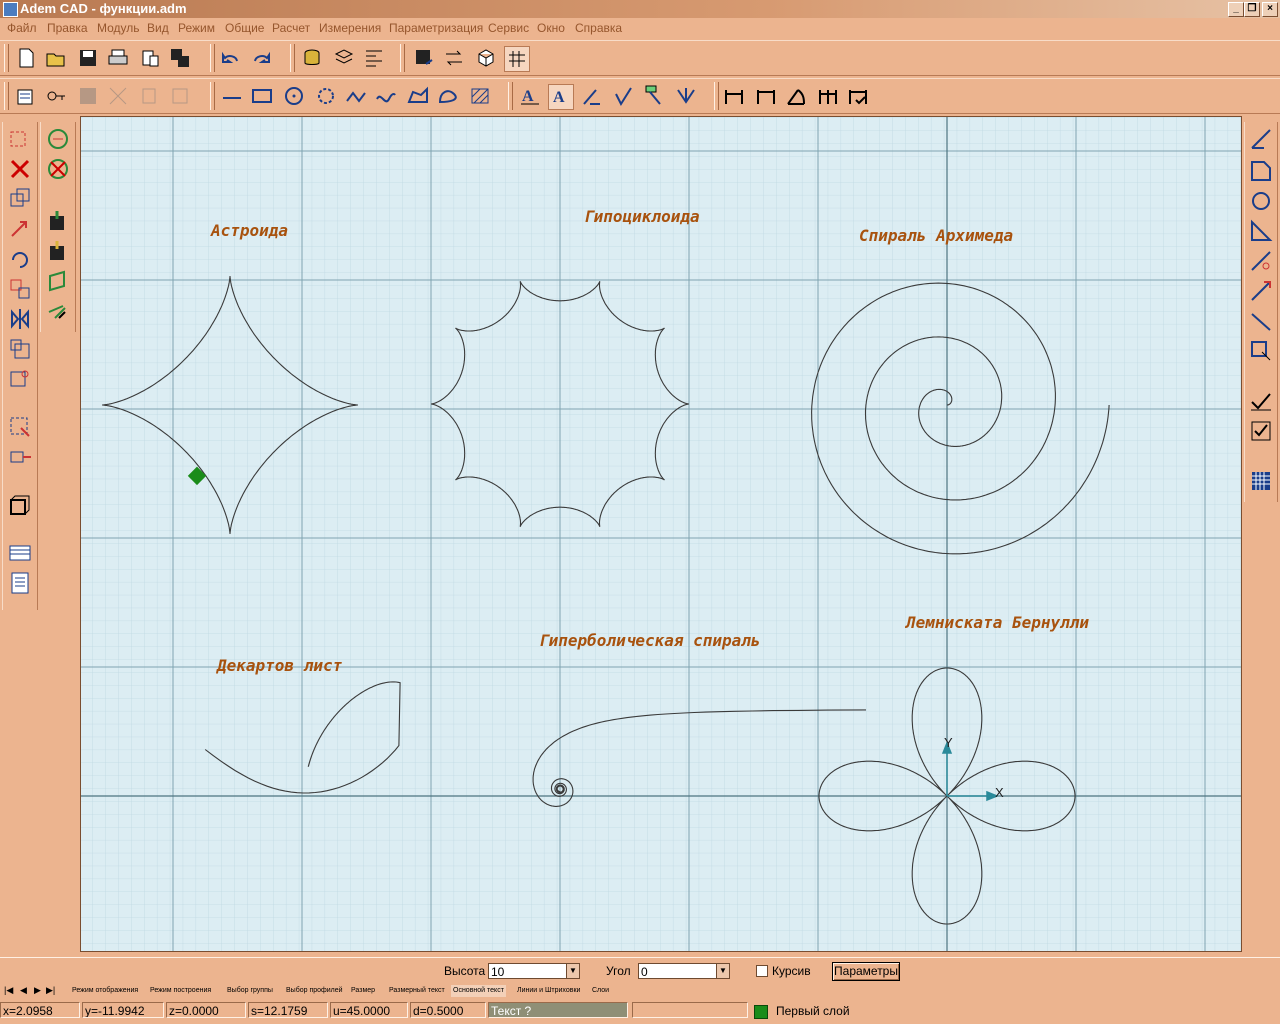 The height and width of the screenshot is (1024, 1280). What do you see at coordinates (58, 139) in the screenshot?
I see `snap-circle-icon` at bounding box center [58, 139].